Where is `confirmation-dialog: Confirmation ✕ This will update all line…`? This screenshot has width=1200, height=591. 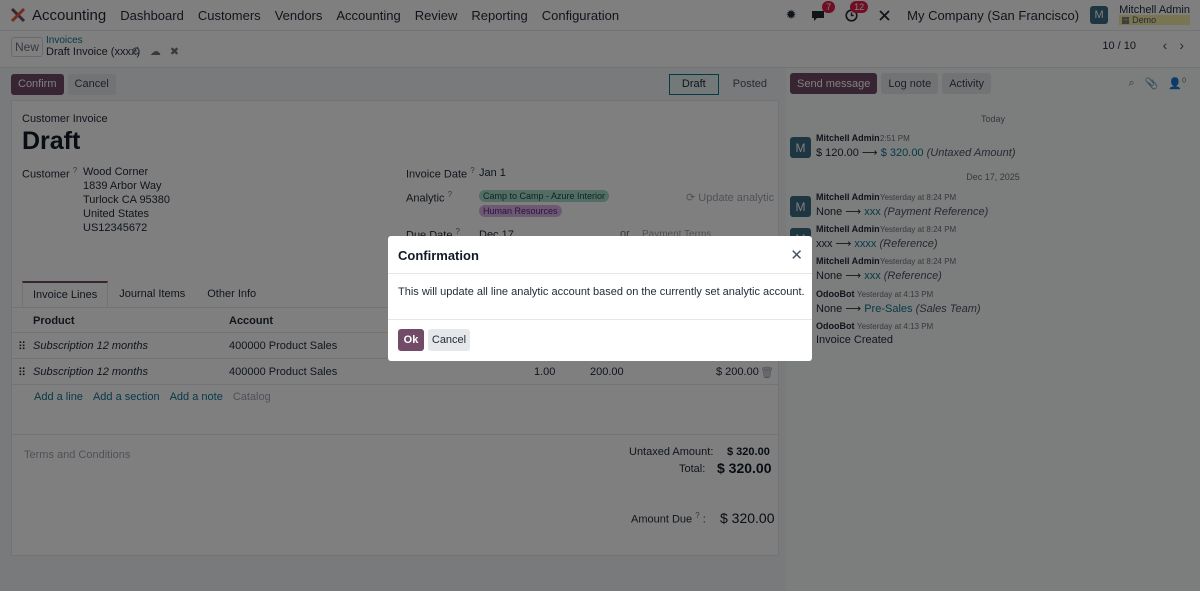
confirmation-dialog: Confirmation ✕ This will update all line… is located at coordinates (600, 298).